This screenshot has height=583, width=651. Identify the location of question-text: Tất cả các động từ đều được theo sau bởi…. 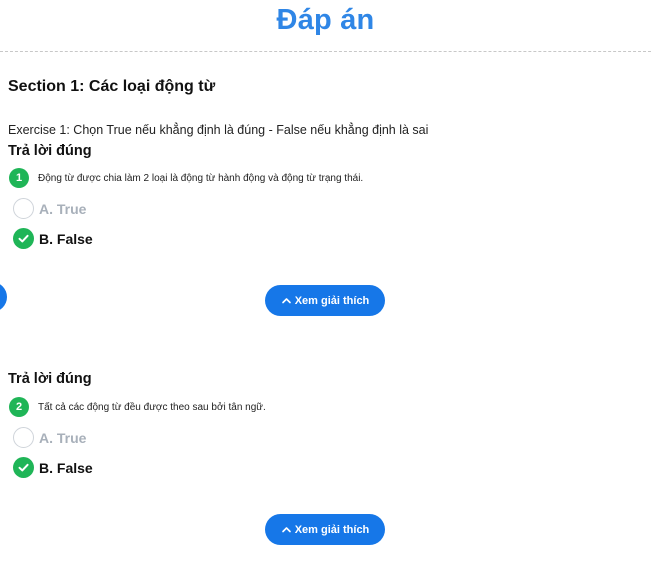
(152, 407).